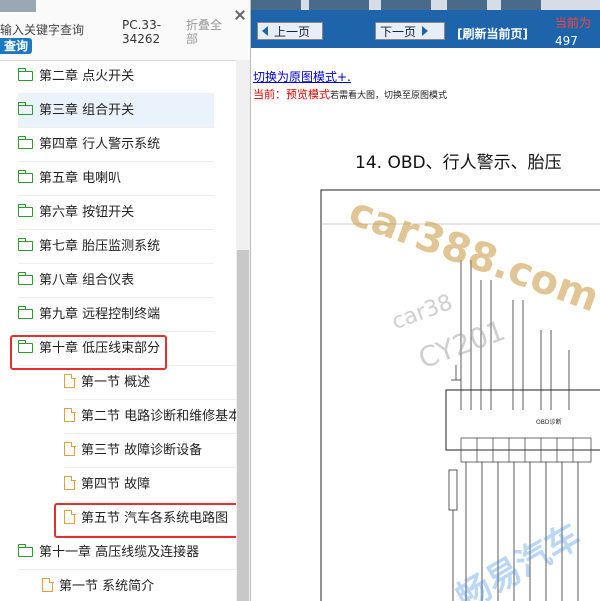 The width and height of the screenshot is (600, 601). What do you see at coordinates (492, 33) in the screenshot?
I see `refresh-page-link: [刷新当前页]` at bounding box center [492, 33].